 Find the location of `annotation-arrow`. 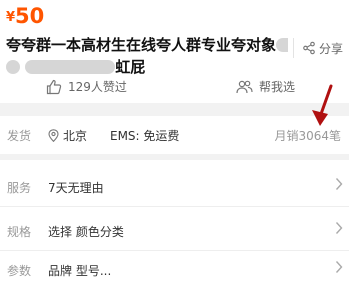

annotation-arrow is located at coordinates (322, 105).